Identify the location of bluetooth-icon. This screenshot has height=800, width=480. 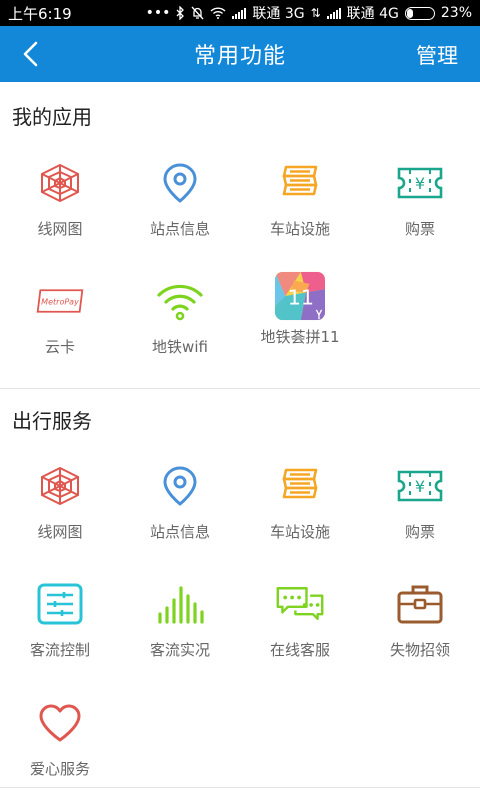
(180, 13).